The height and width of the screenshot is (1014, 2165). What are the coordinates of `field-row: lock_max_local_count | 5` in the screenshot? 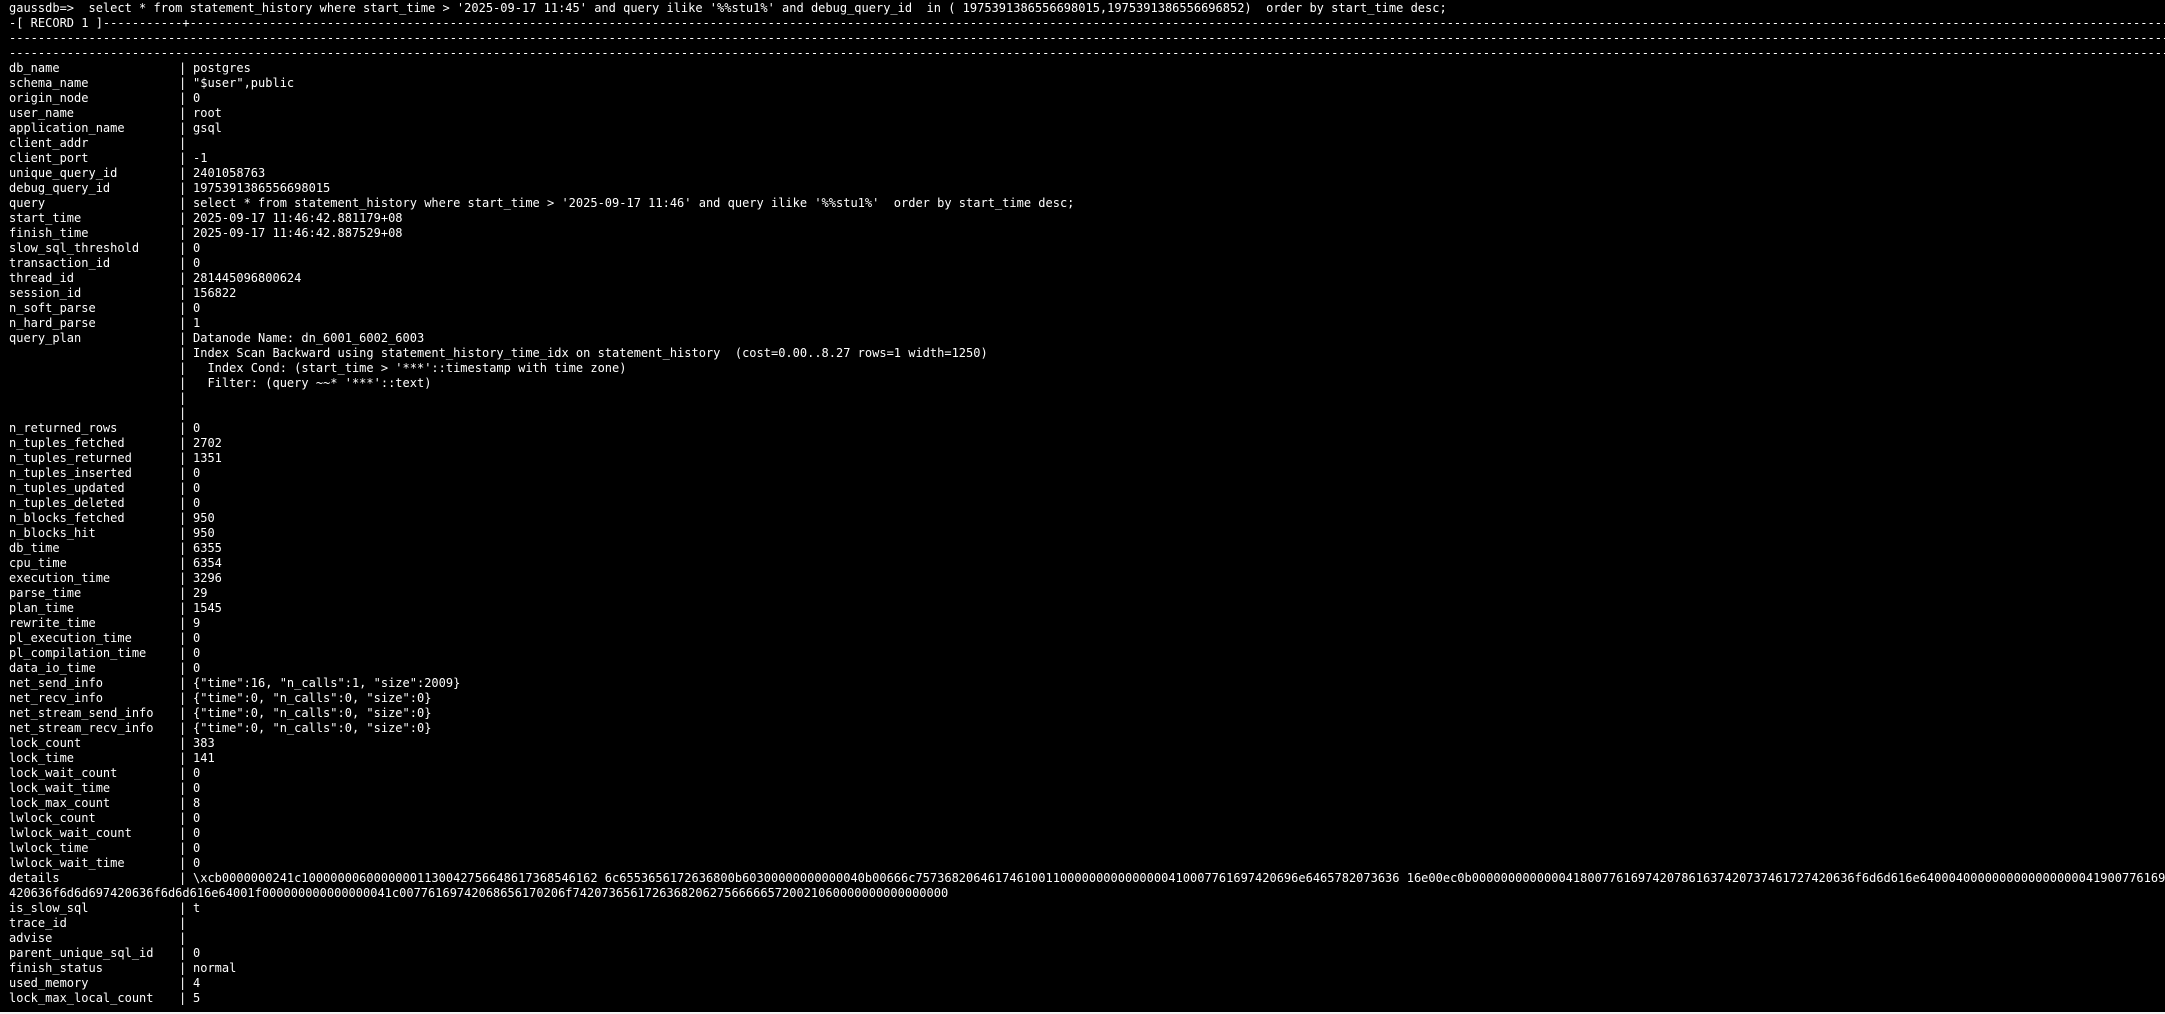 It's located at (1087, 998).